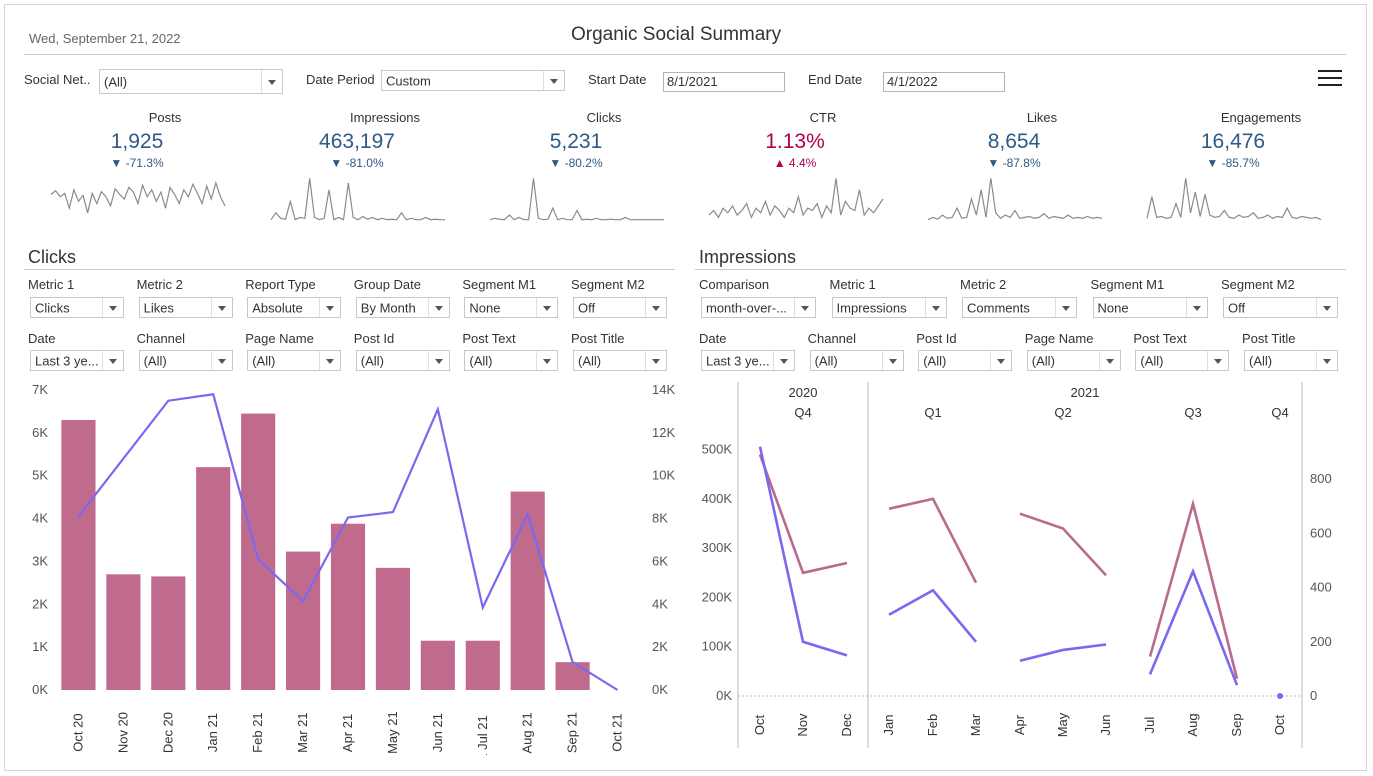 This screenshot has height=776, width=1373. I want to click on clicks-control-label: Metric 2, so click(159, 284).